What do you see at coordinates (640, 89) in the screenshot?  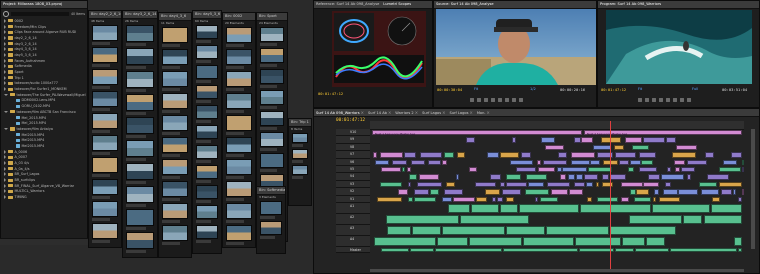 I see `program-fit-dropdown: Fit` at bounding box center [640, 89].